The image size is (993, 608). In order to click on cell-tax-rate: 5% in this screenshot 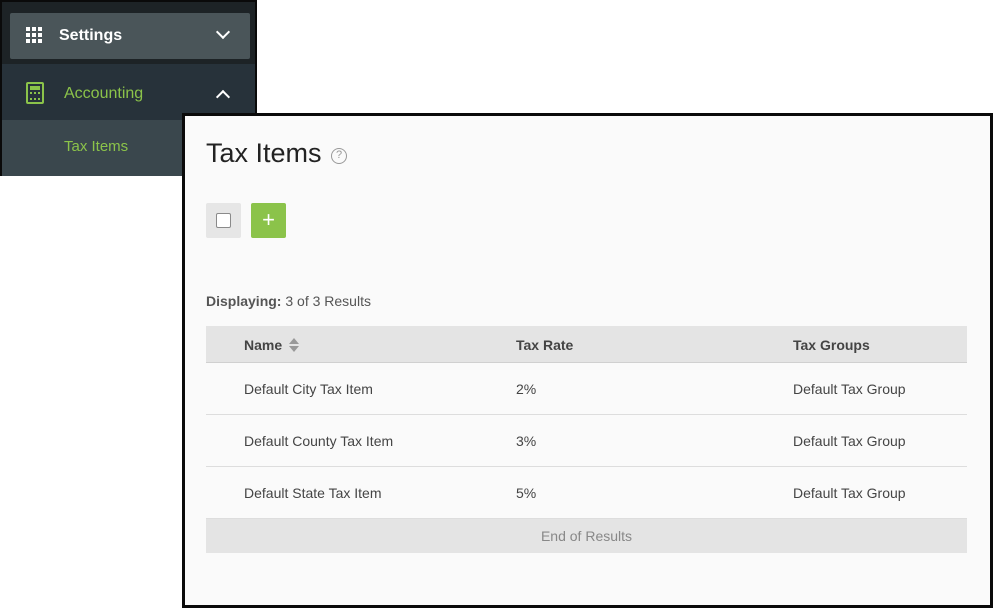, I will do `click(526, 493)`.